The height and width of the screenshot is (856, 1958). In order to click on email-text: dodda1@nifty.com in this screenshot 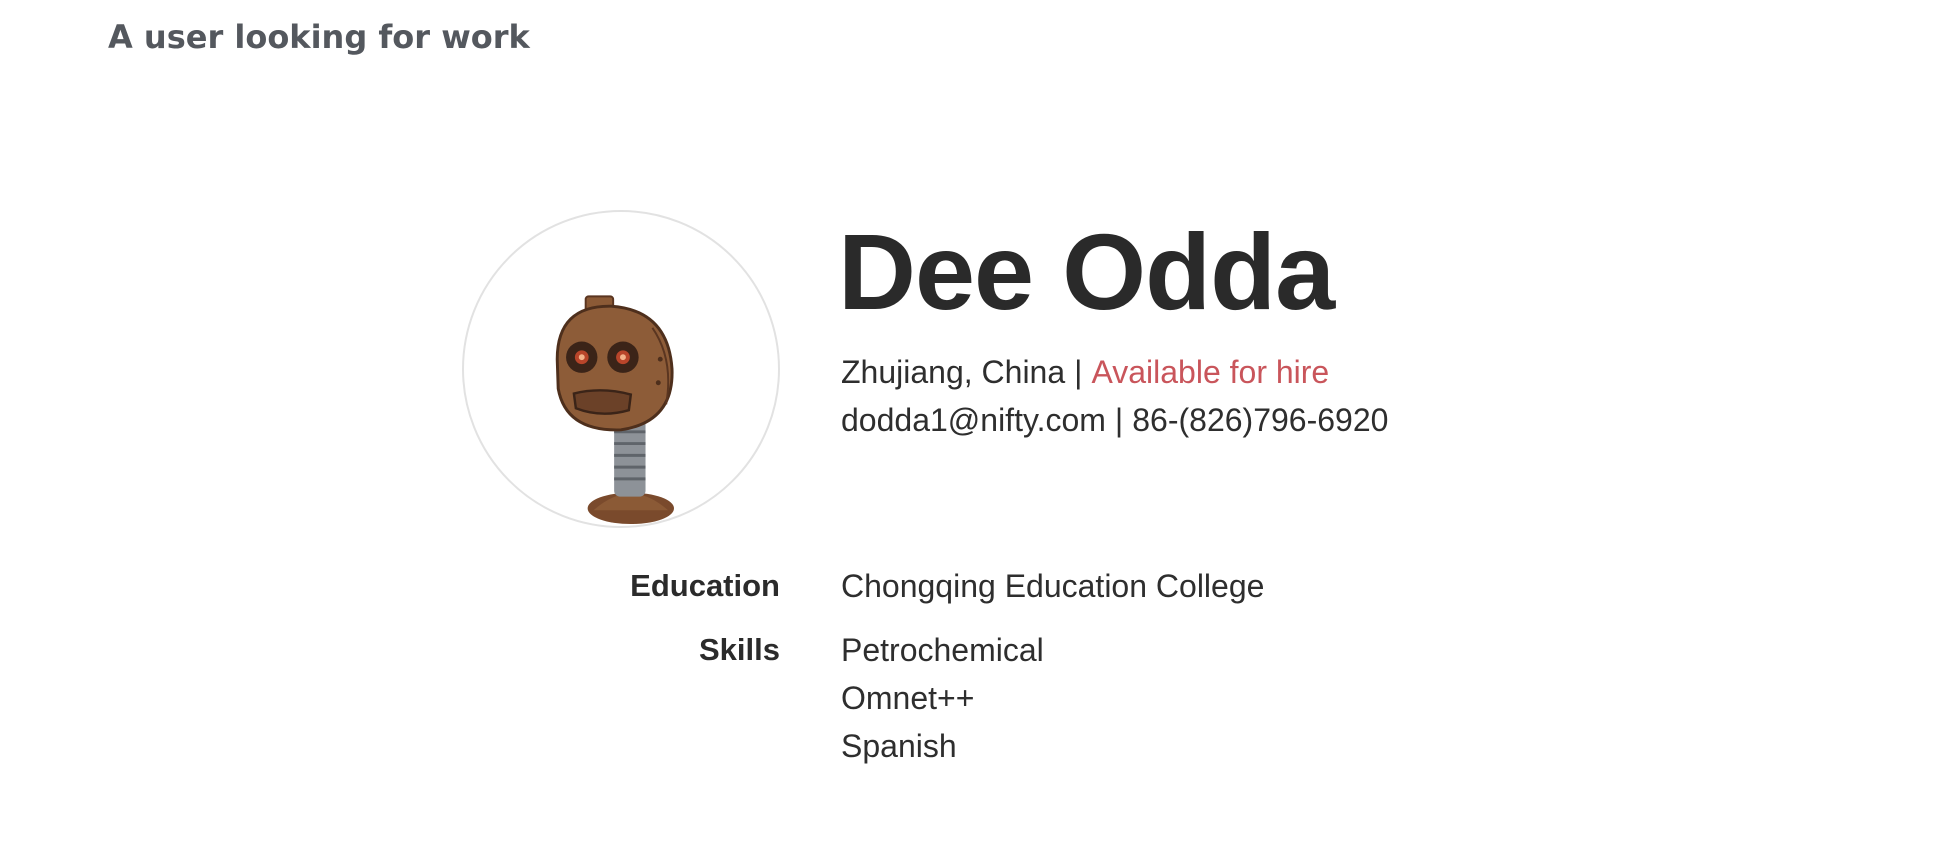, I will do `click(973, 420)`.